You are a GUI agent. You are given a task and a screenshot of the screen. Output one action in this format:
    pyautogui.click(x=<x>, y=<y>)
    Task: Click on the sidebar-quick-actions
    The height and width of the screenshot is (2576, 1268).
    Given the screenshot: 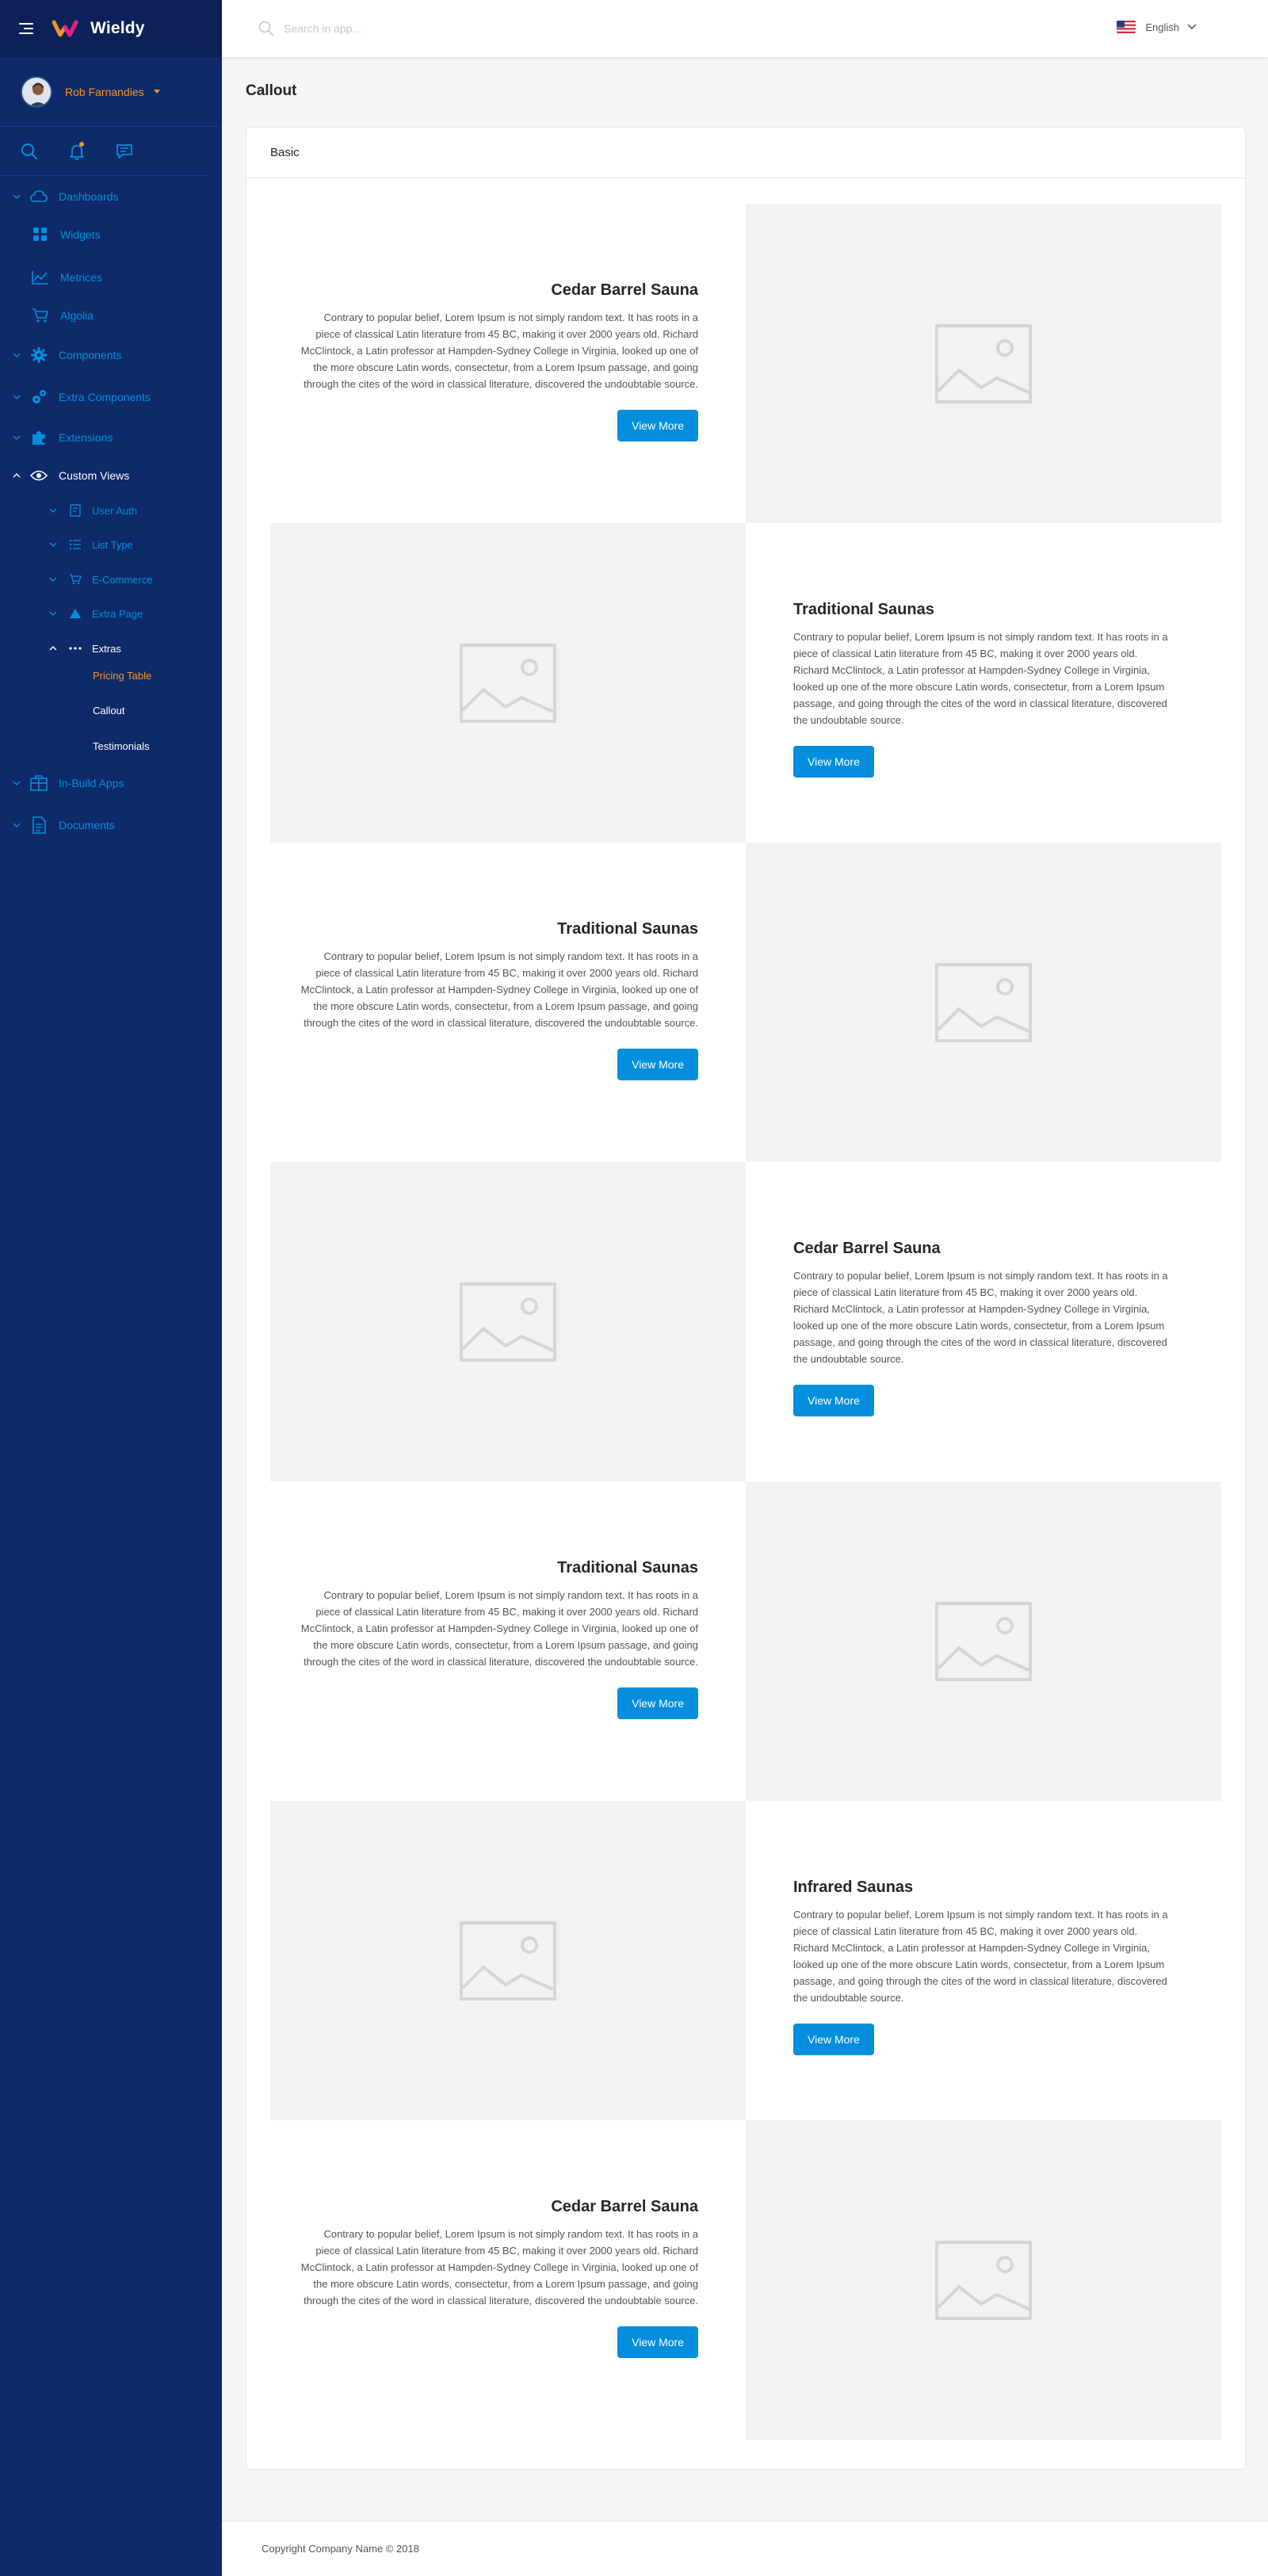 What is the action you would take?
    pyautogui.click(x=104, y=151)
    